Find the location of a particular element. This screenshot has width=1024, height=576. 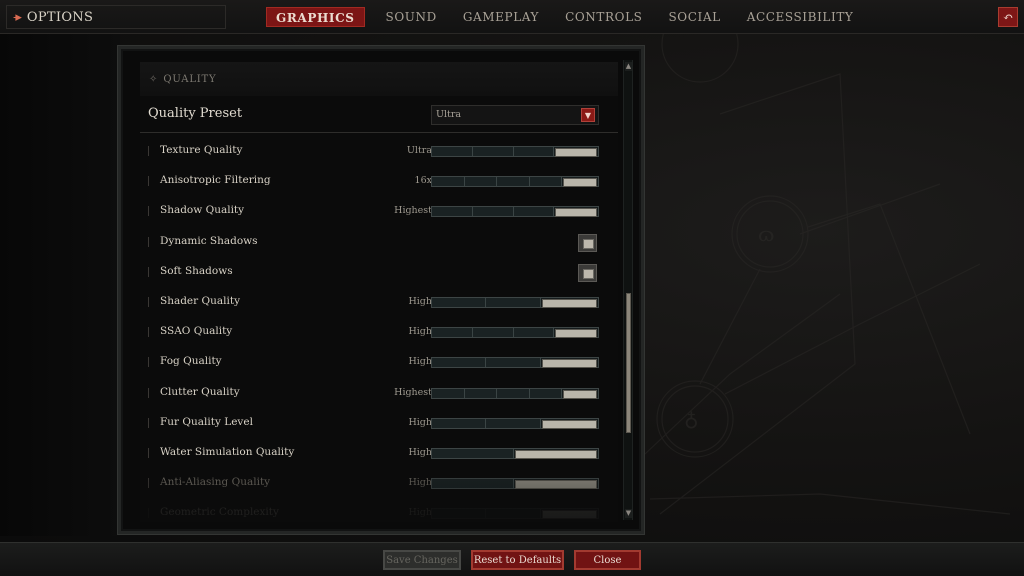

setting-label: Shadow Quality is located at coordinates (202, 210).